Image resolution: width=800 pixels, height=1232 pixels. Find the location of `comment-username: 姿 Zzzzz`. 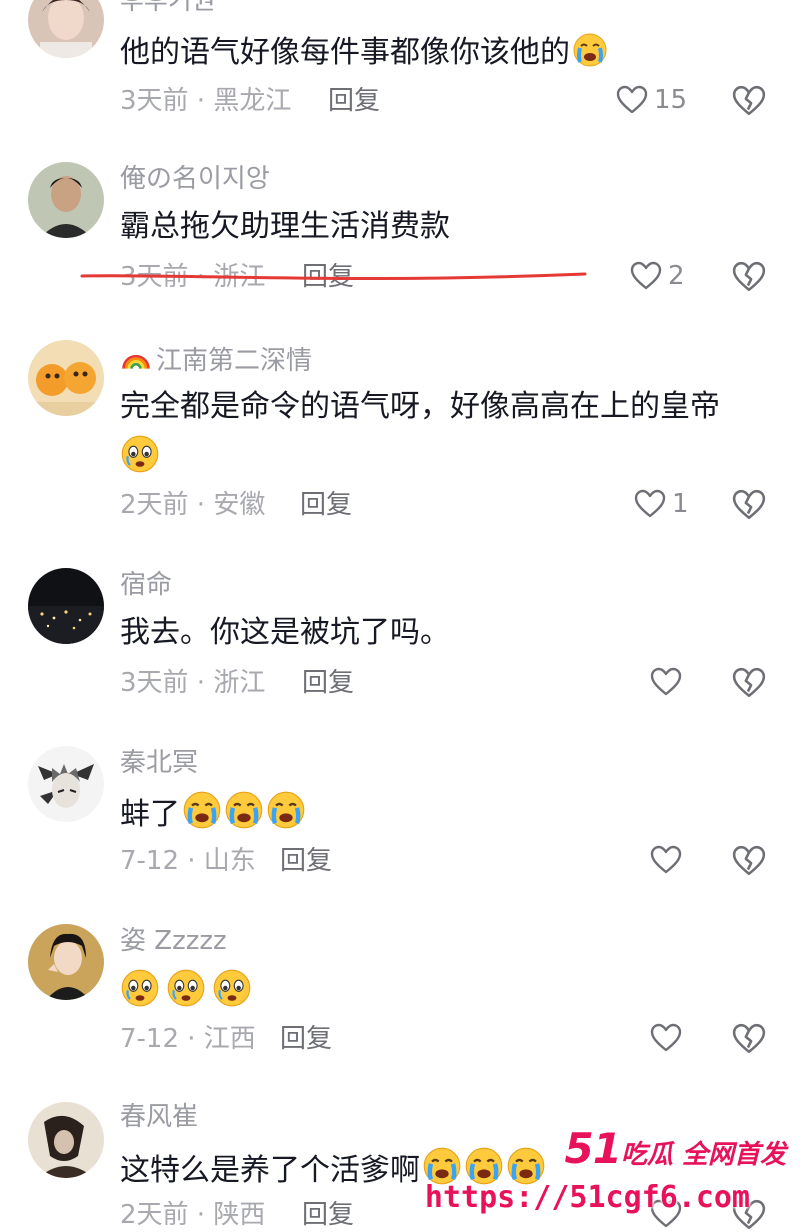

comment-username: 姿 Zzzzz is located at coordinates (173, 941).